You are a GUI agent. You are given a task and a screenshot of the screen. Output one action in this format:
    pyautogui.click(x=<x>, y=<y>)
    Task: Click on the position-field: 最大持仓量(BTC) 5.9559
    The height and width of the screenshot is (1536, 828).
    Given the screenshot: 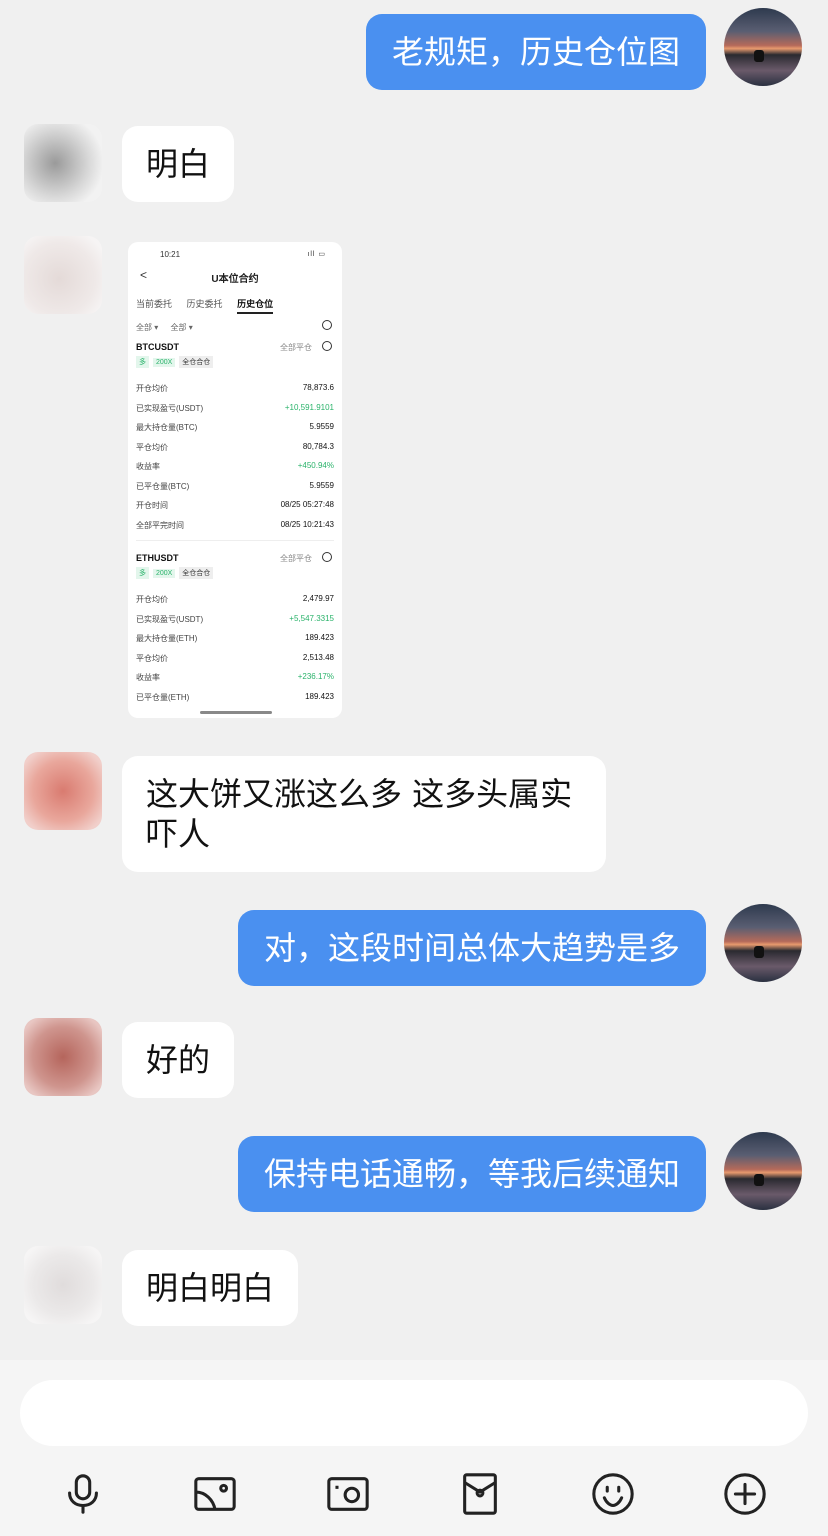 What is the action you would take?
    pyautogui.click(x=235, y=427)
    